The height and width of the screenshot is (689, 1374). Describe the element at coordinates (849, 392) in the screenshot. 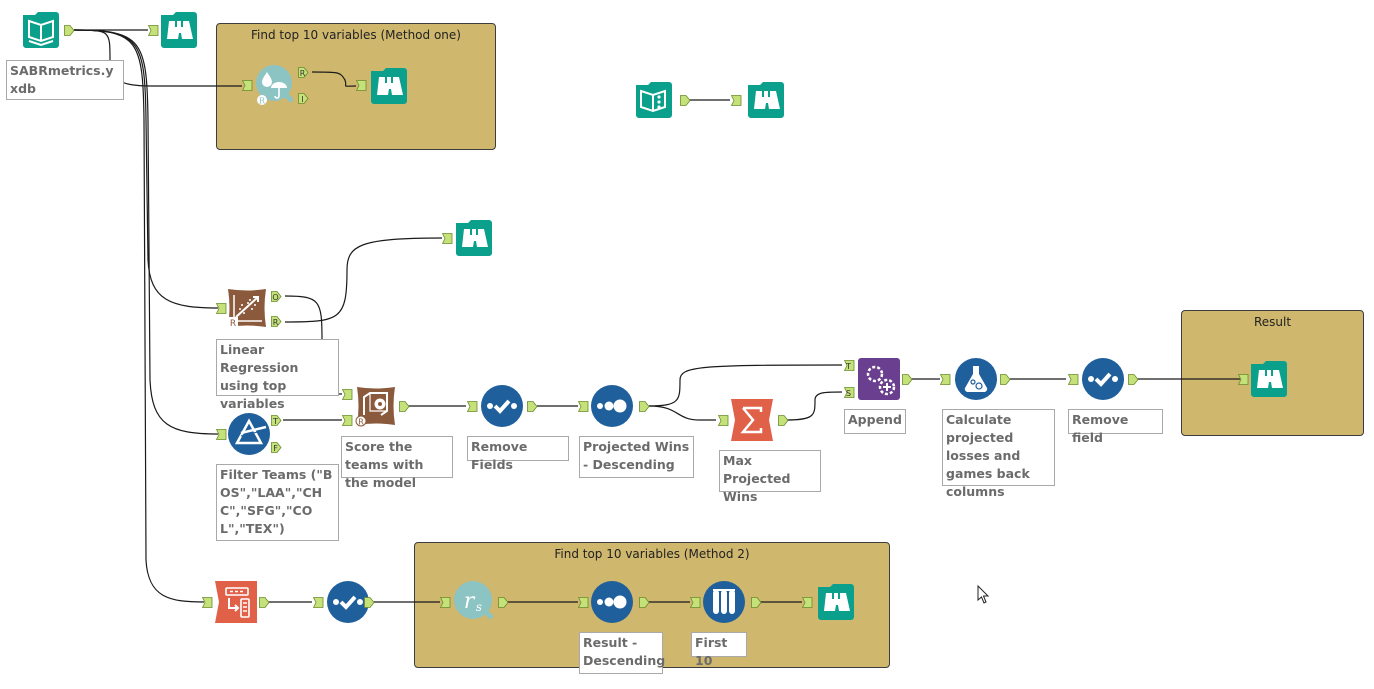

I see `input-anchor: S` at that location.